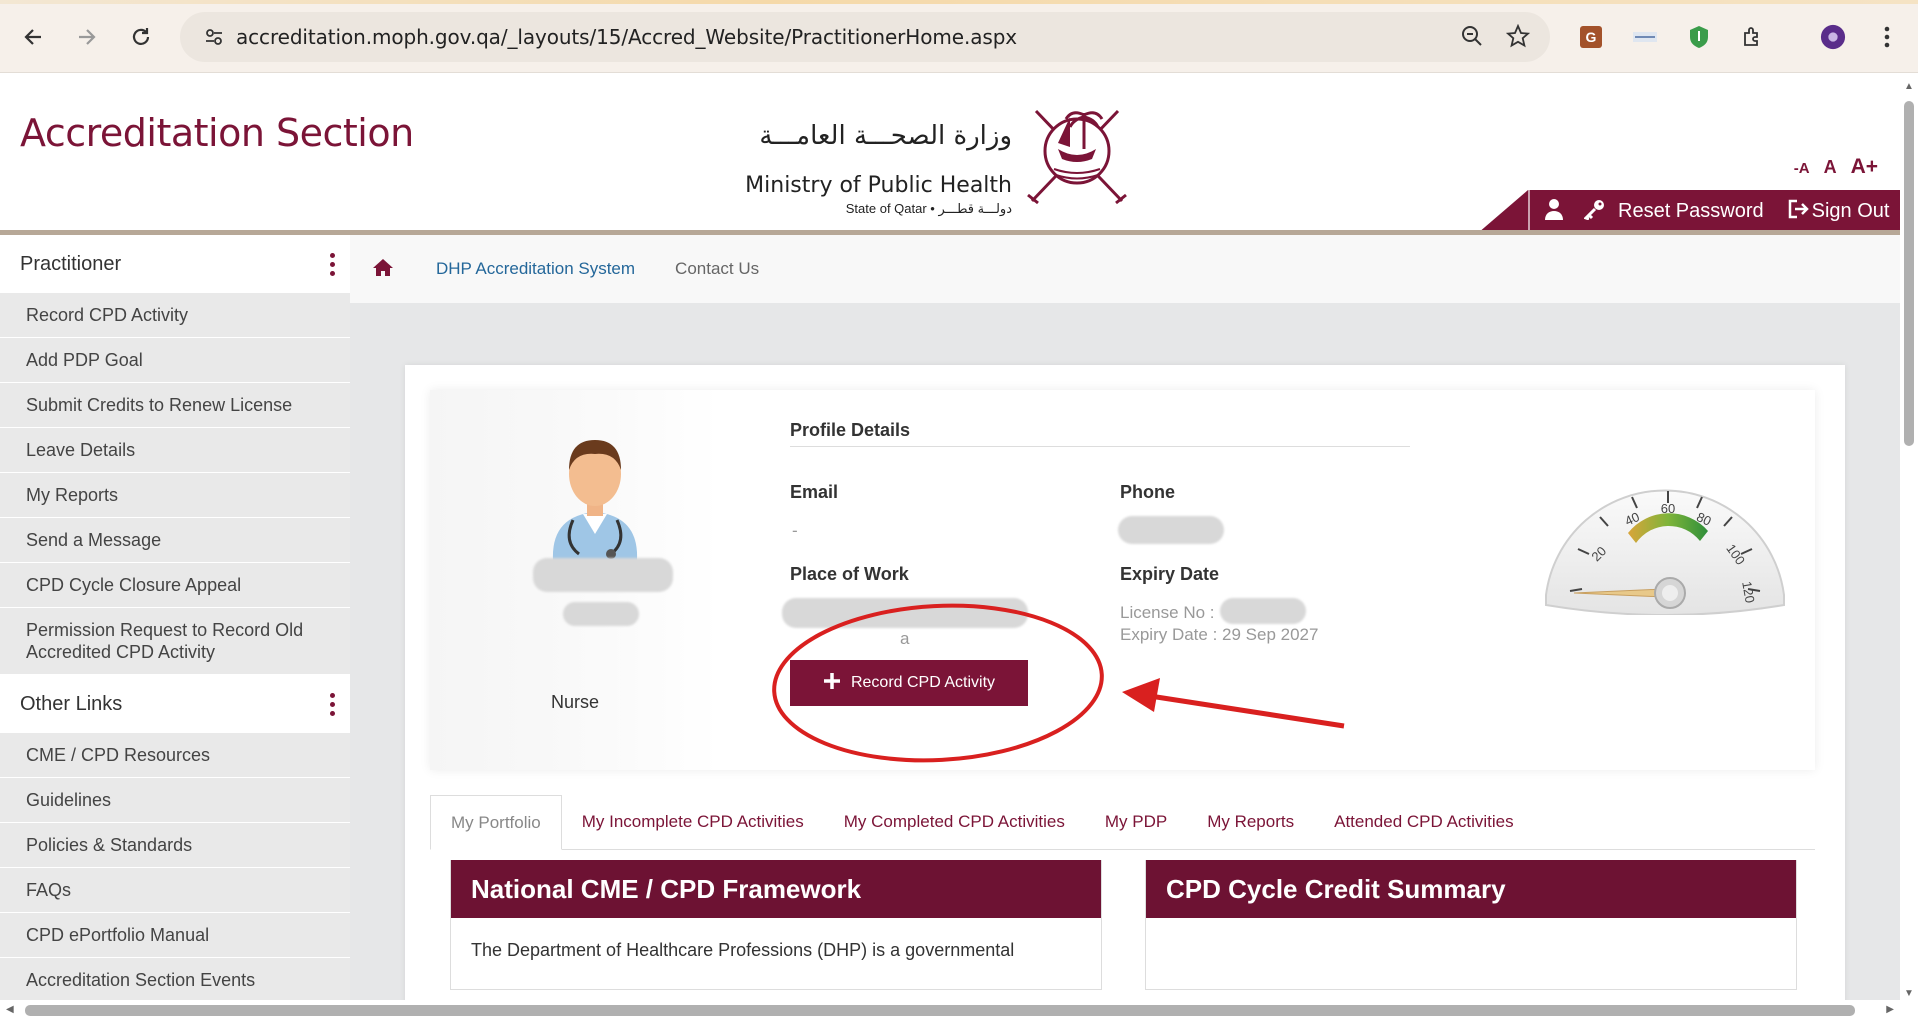 This screenshot has height=1021, width=1918. Describe the element at coordinates (175, 264) in the screenshot. I see `sidebar-section-practitioner: Practitioner` at that location.